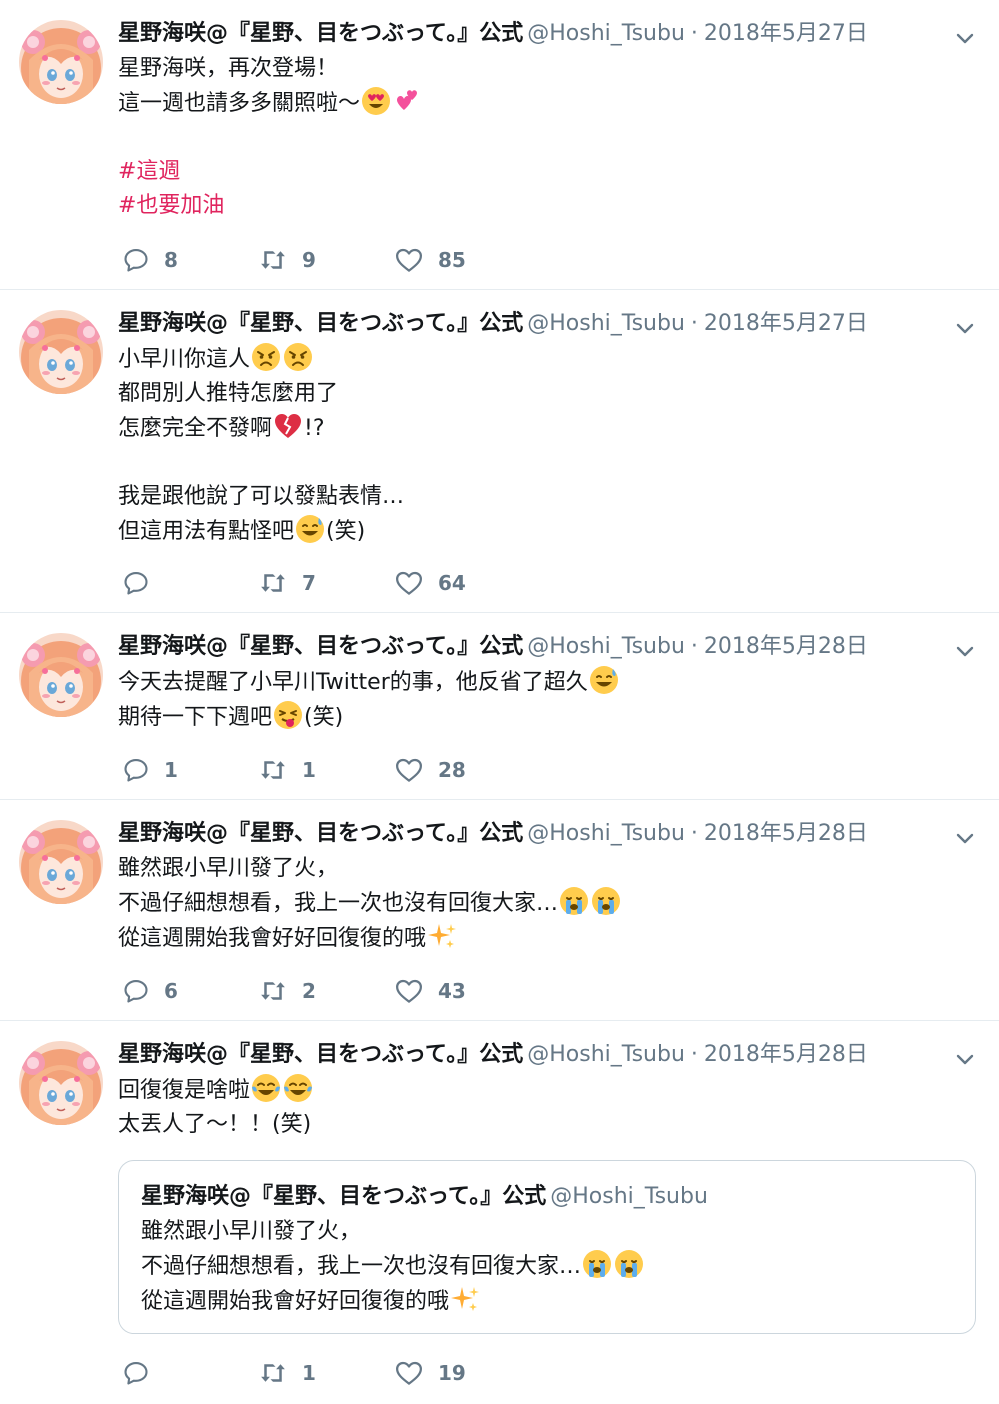  What do you see at coordinates (171, 260) in the screenshot?
I see `reply-count: 8` at bounding box center [171, 260].